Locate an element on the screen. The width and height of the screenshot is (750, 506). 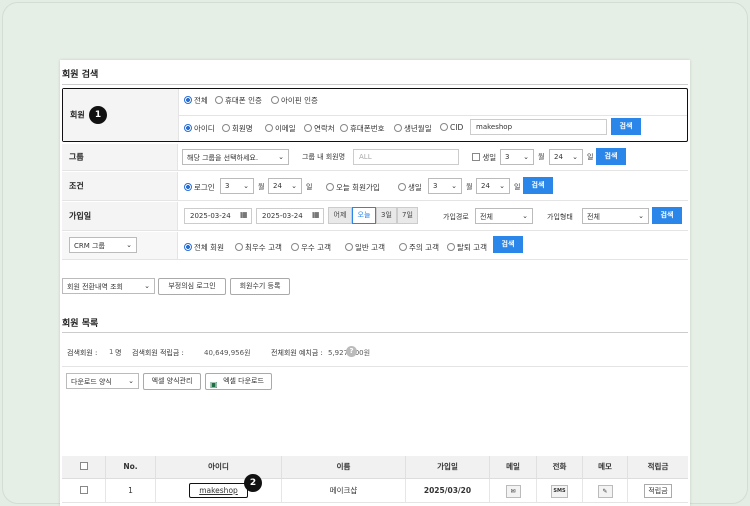
auth-option-all: 전체 is located at coordinates (196, 100).